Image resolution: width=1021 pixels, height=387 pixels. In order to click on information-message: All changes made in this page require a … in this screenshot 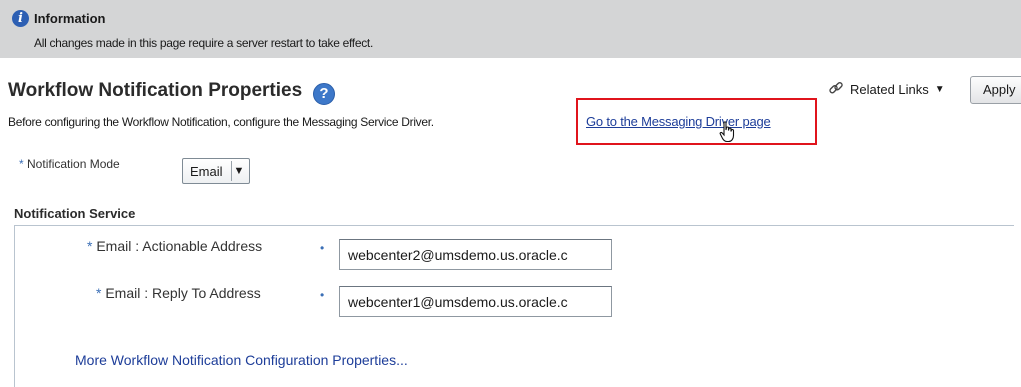, I will do `click(203, 43)`.